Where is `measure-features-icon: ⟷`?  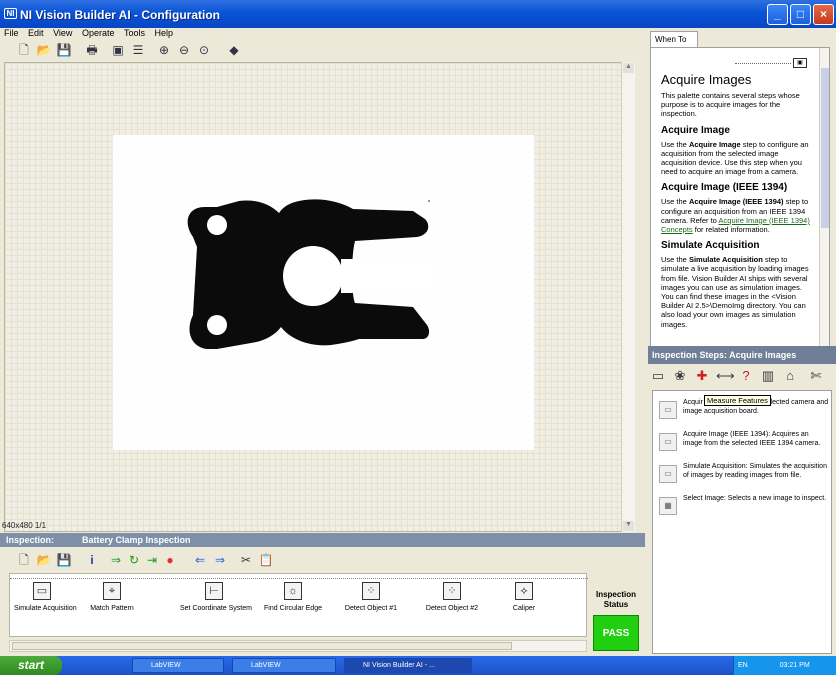 measure-features-icon: ⟷ is located at coordinates (725, 376).